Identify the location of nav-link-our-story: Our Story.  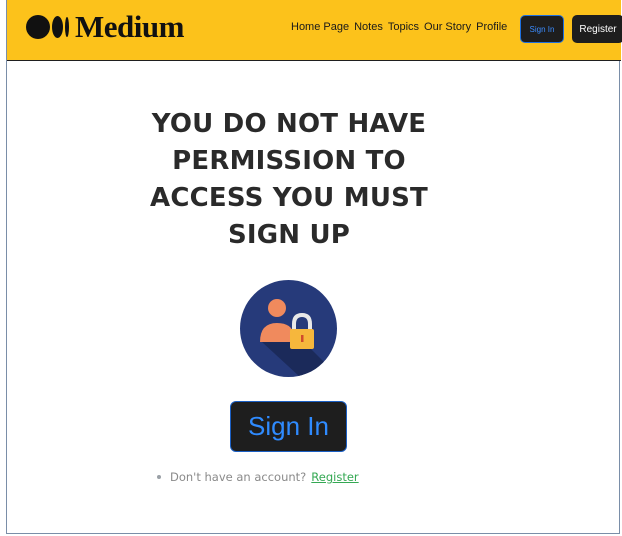
(447, 27).